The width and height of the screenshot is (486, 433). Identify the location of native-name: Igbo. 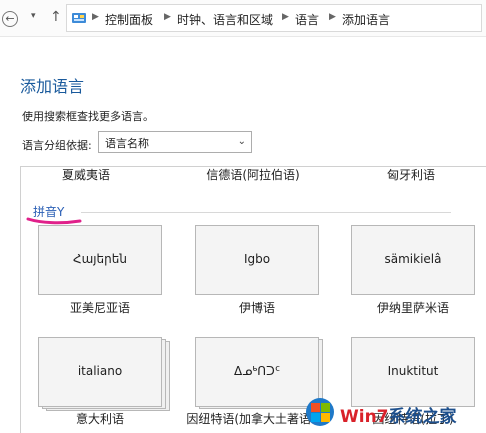
(257, 259).